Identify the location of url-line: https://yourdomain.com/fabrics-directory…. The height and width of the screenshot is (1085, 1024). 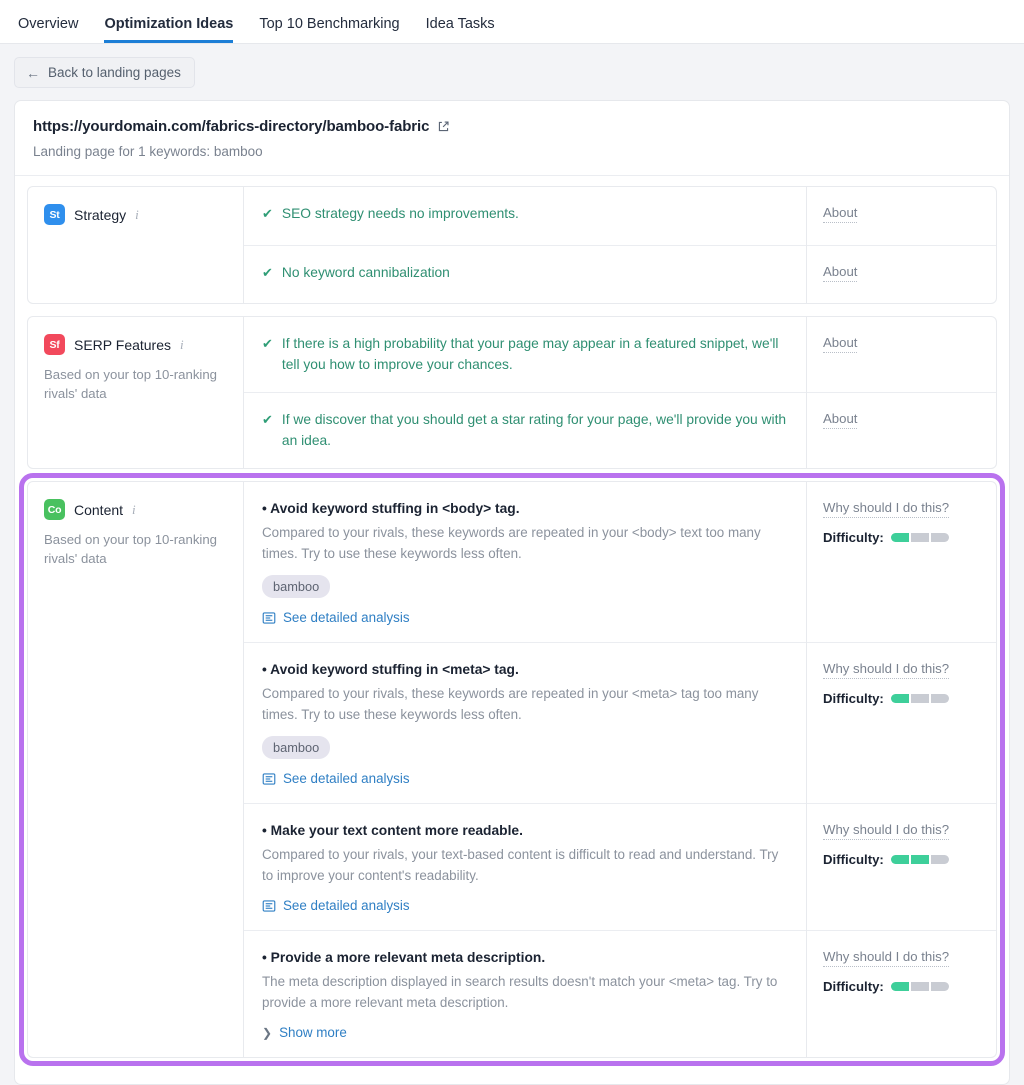
(512, 126).